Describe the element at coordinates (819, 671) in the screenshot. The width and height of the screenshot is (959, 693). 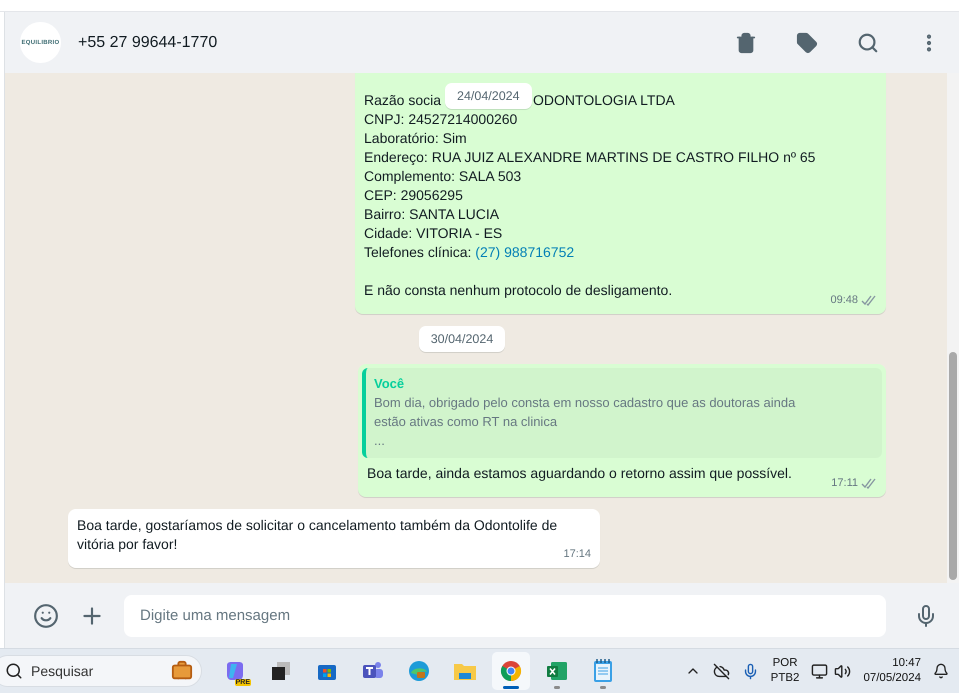
I see `network-icon` at that location.